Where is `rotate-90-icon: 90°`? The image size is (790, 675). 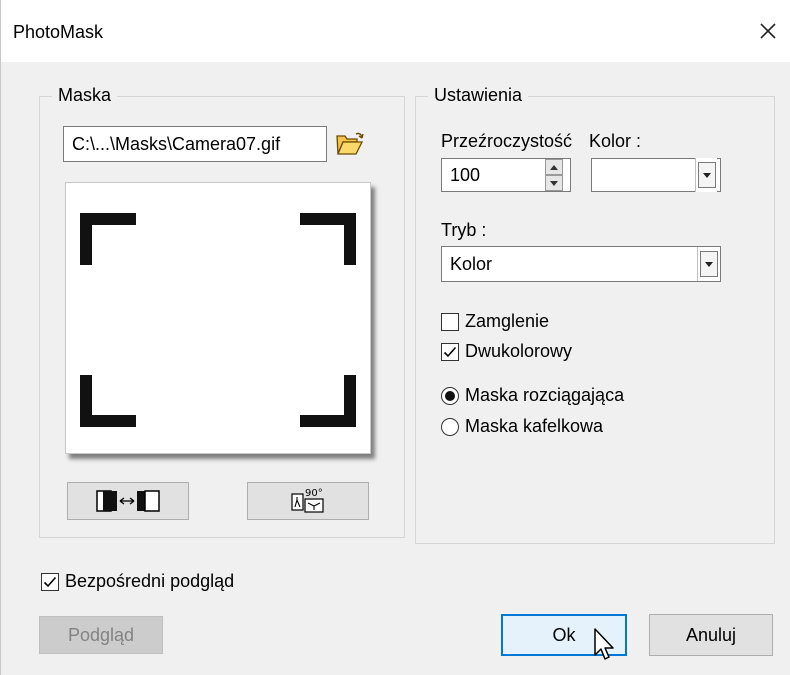
rotate-90-icon: 90° is located at coordinates (307, 500).